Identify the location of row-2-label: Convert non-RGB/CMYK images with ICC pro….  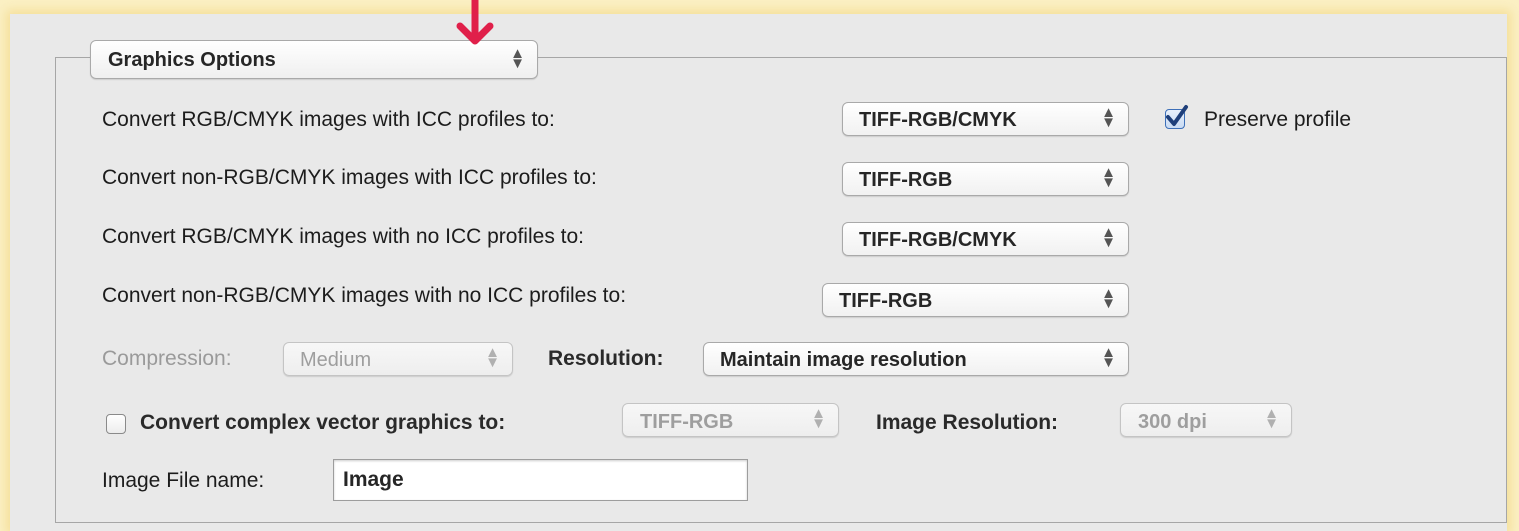
(349, 177).